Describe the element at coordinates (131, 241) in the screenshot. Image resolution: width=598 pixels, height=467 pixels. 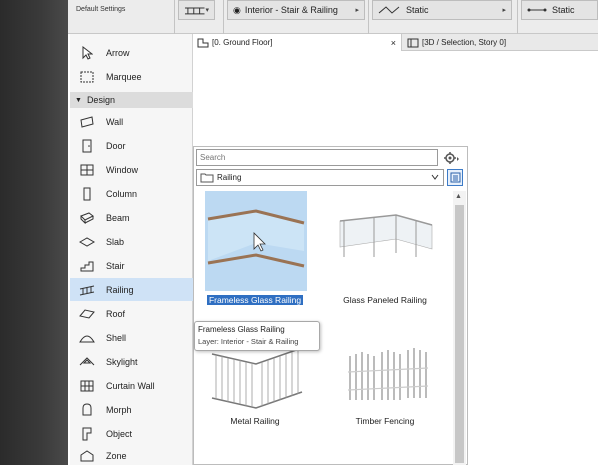
I see `tool-slab: Slab` at that location.